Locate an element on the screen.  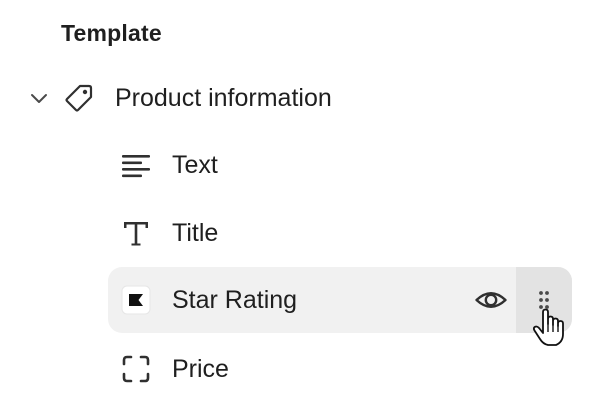
star-rating-app-icon is located at coordinates (136, 300).